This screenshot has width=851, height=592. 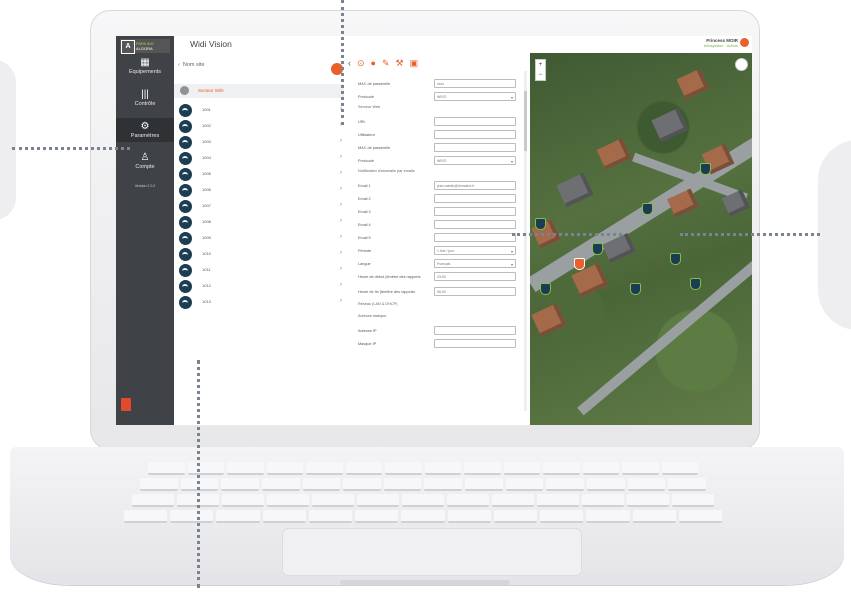 What do you see at coordinates (366, 161) in the screenshot?
I see `field-label: Protocole` at bounding box center [366, 161].